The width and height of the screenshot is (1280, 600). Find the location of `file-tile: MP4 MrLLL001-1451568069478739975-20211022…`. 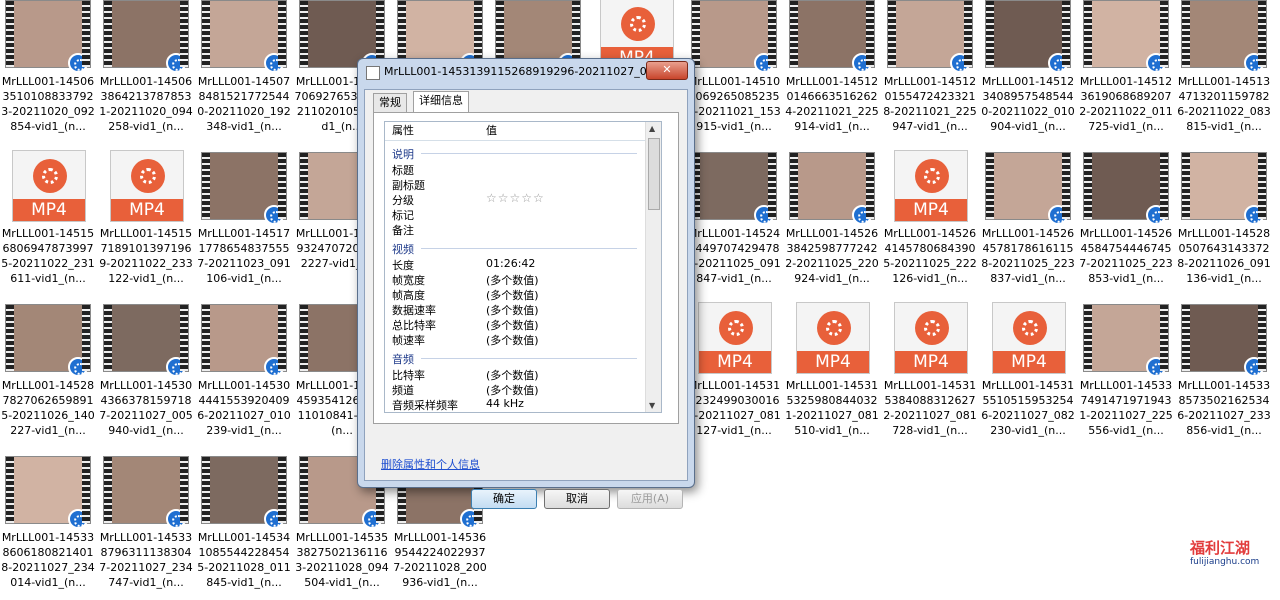

file-tile: MP4 MrLLL001-1451568069478739975-20211022… is located at coordinates (48, 223).